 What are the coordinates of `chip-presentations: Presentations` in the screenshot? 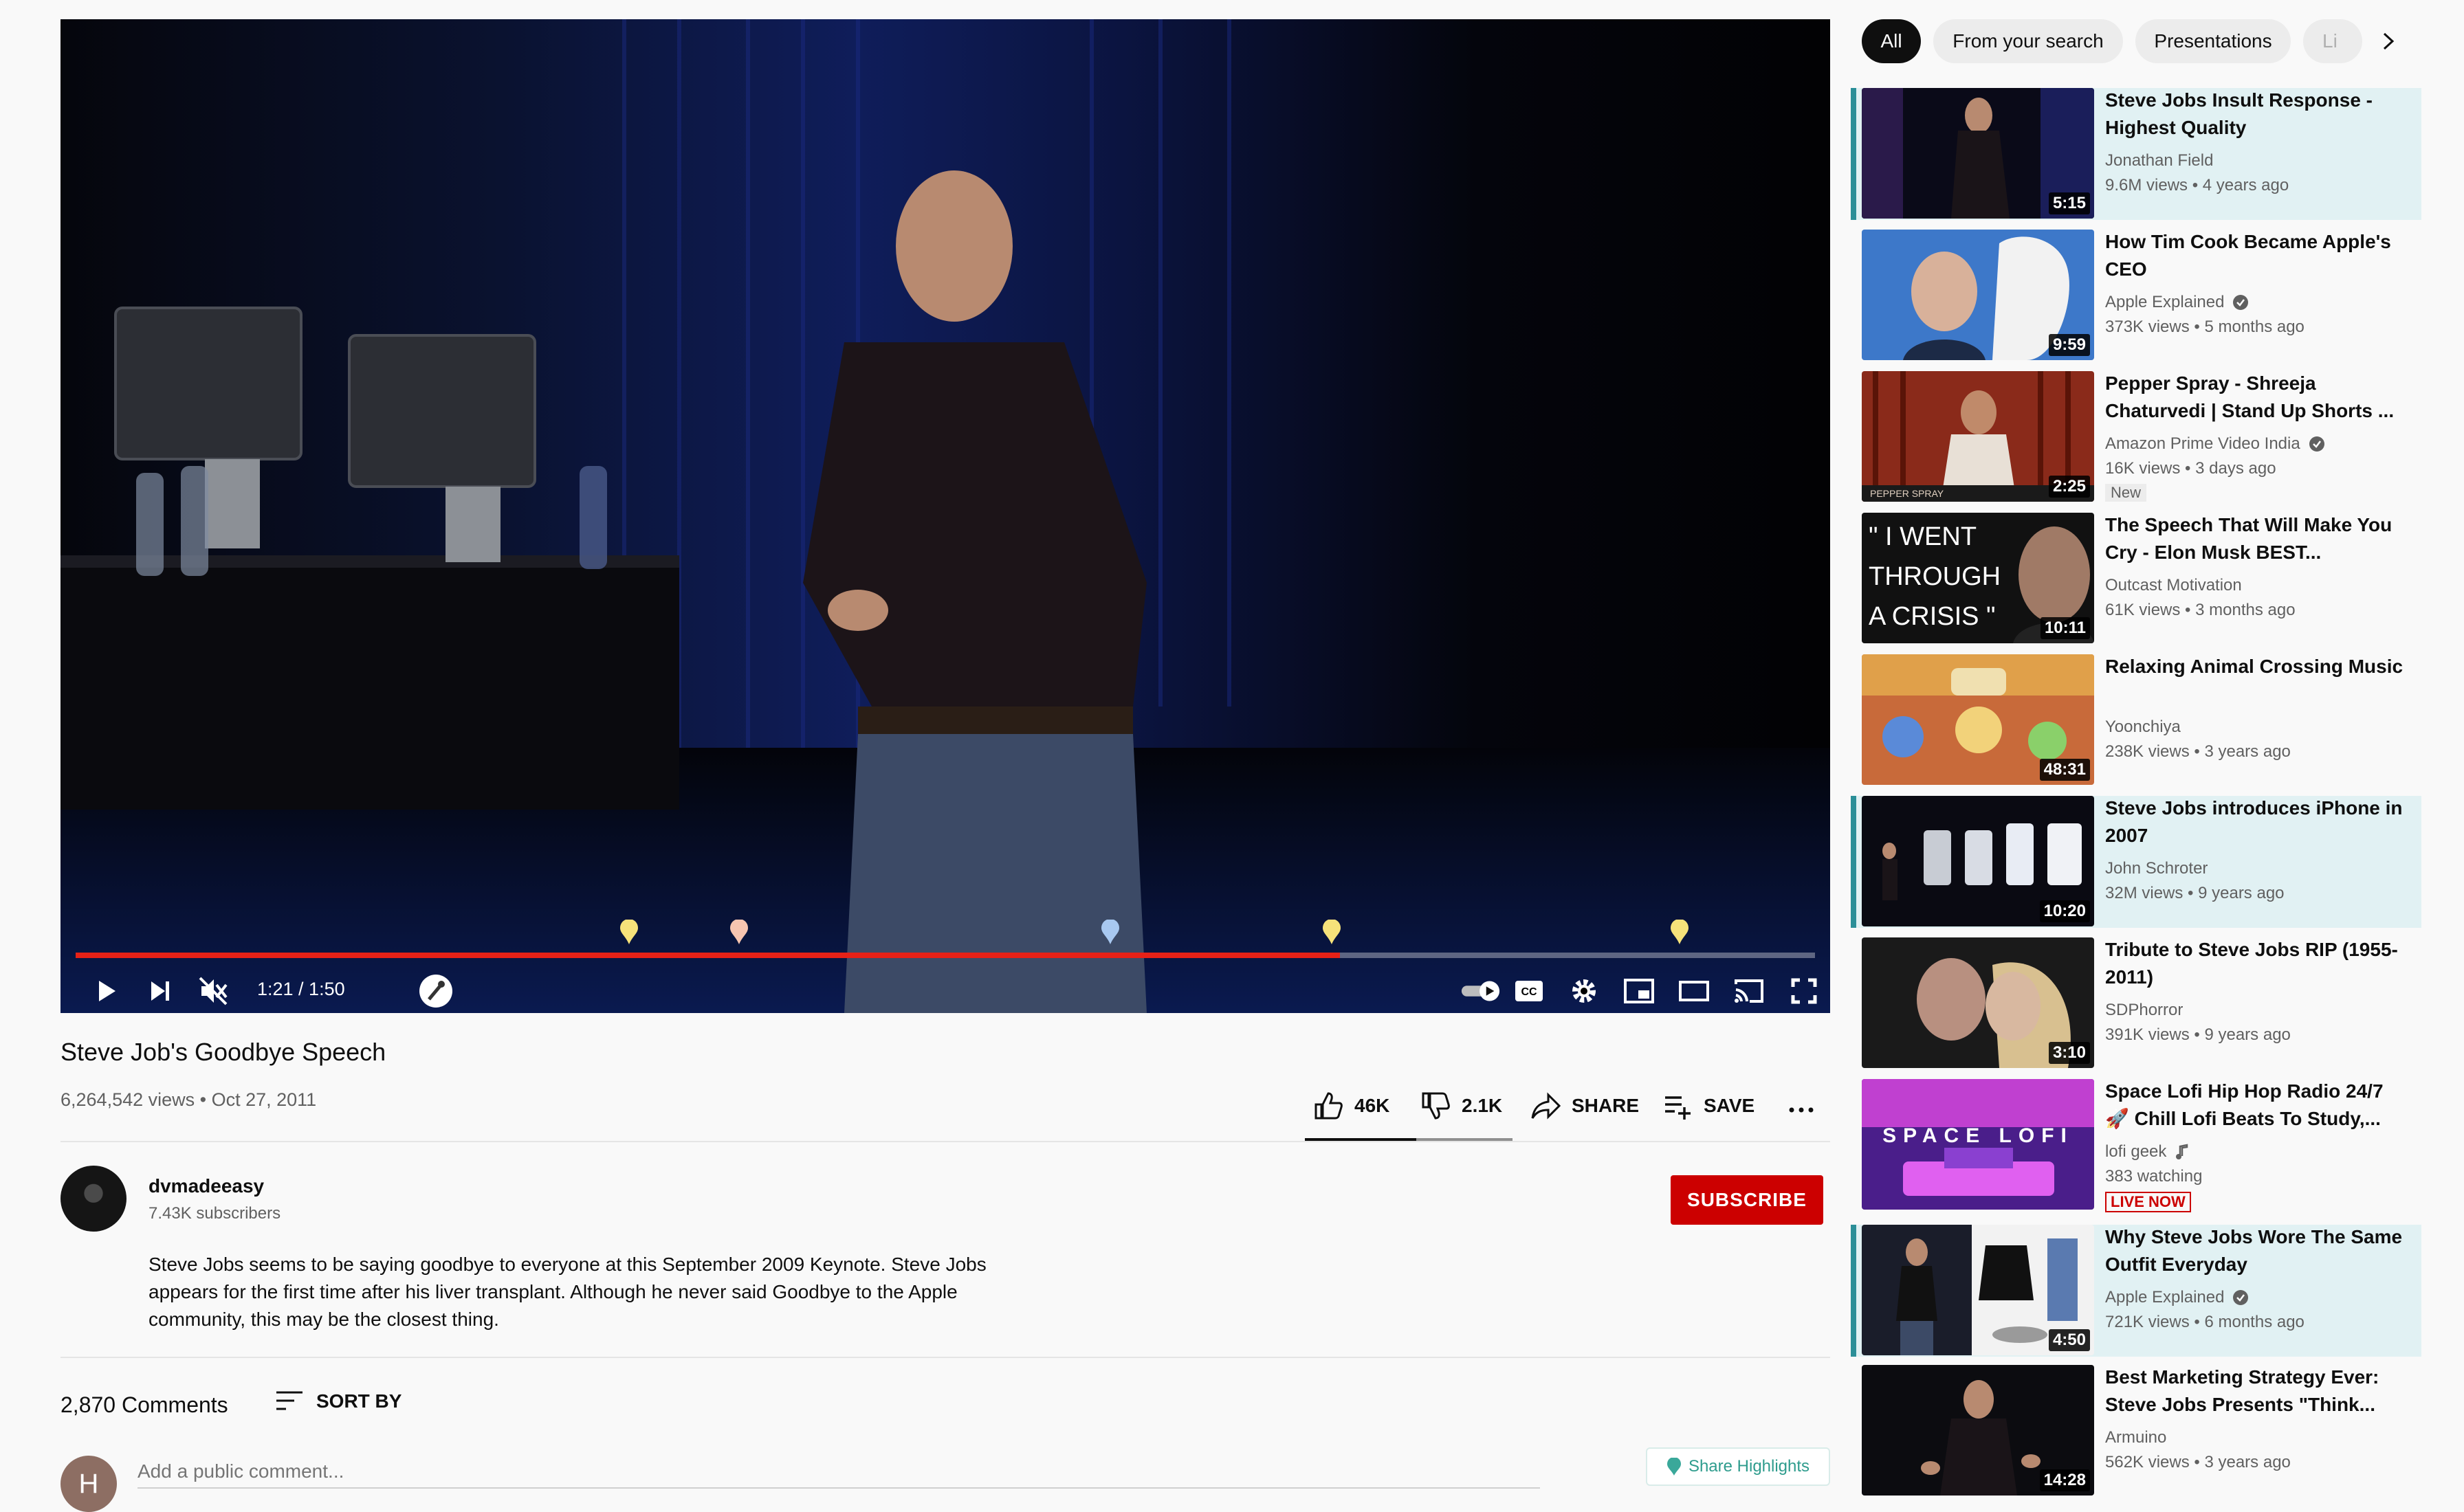 It's located at (2213, 41).